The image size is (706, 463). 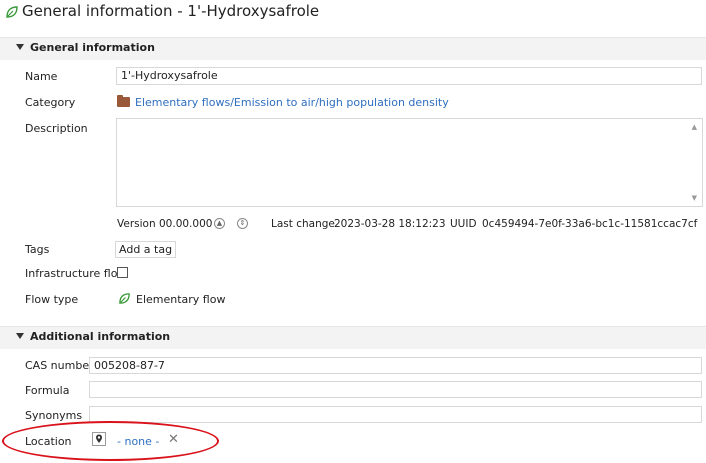 What do you see at coordinates (353, 48) in the screenshot?
I see `section-header-general: General information` at bounding box center [353, 48].